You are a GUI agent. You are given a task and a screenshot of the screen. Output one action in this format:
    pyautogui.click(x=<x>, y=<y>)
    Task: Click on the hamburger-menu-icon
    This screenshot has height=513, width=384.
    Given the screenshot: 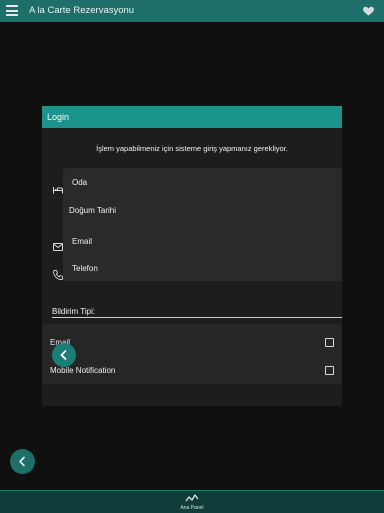 What is the action you would take?
    pyautogui.click(x=12, y=10)
    